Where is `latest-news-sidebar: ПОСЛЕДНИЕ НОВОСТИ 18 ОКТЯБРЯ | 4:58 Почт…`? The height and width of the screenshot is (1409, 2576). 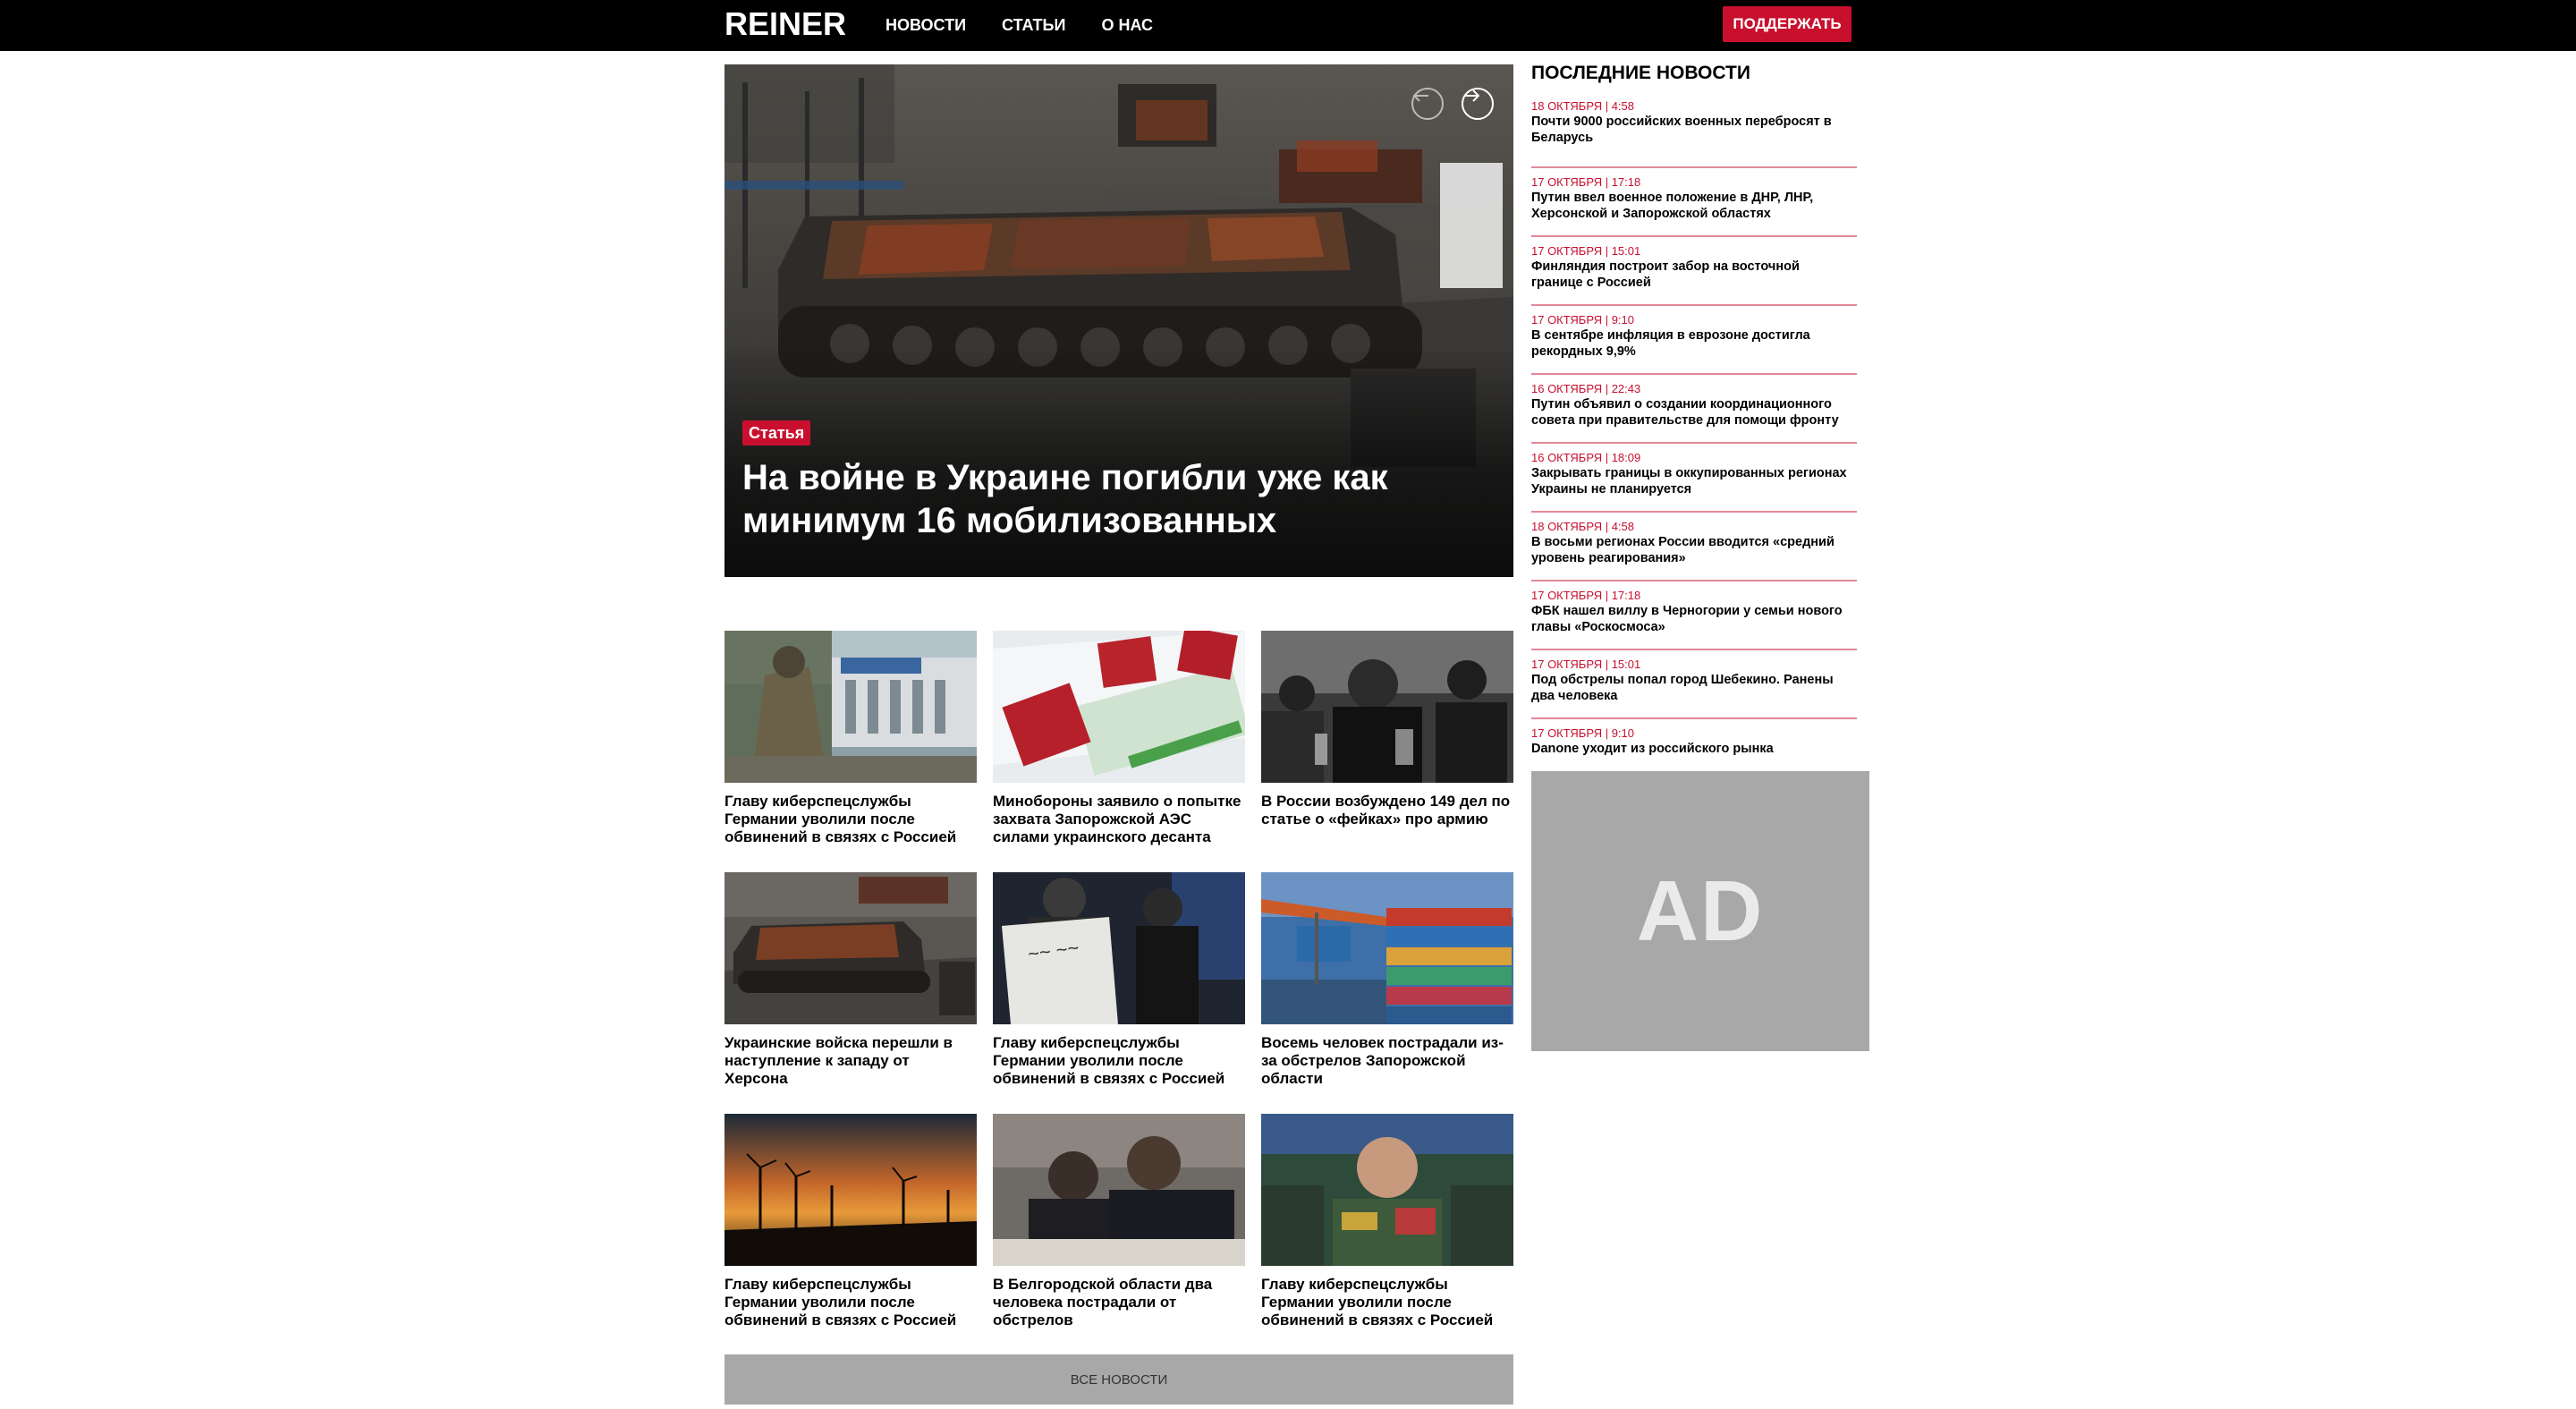
latest-news-sidebar: ПОСЛЕДНИЕ НОВОСТИ 18 ОКТЯБРЯ | 4:58 Почт… is located at coordinates (1694, 425).